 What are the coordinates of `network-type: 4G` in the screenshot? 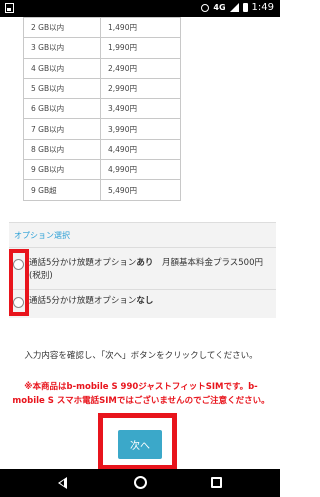 It's located at (219, 7).